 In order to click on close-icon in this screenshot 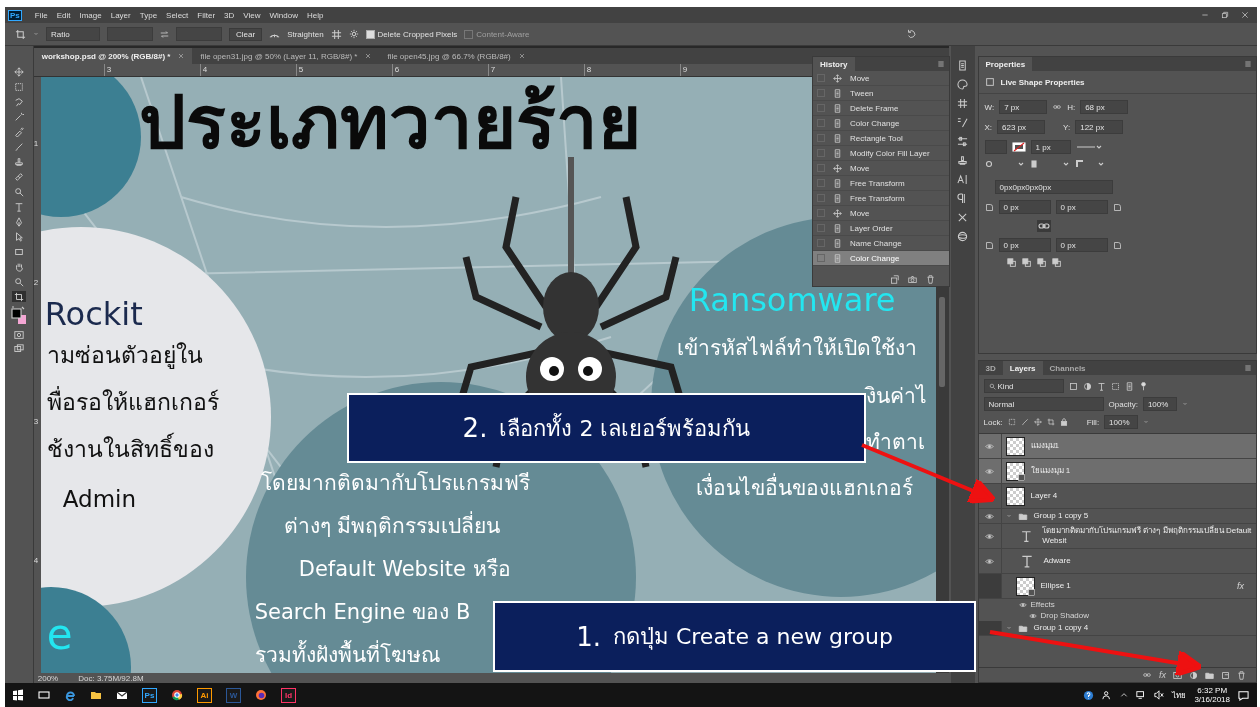, I will do `click(1245, 15)`.